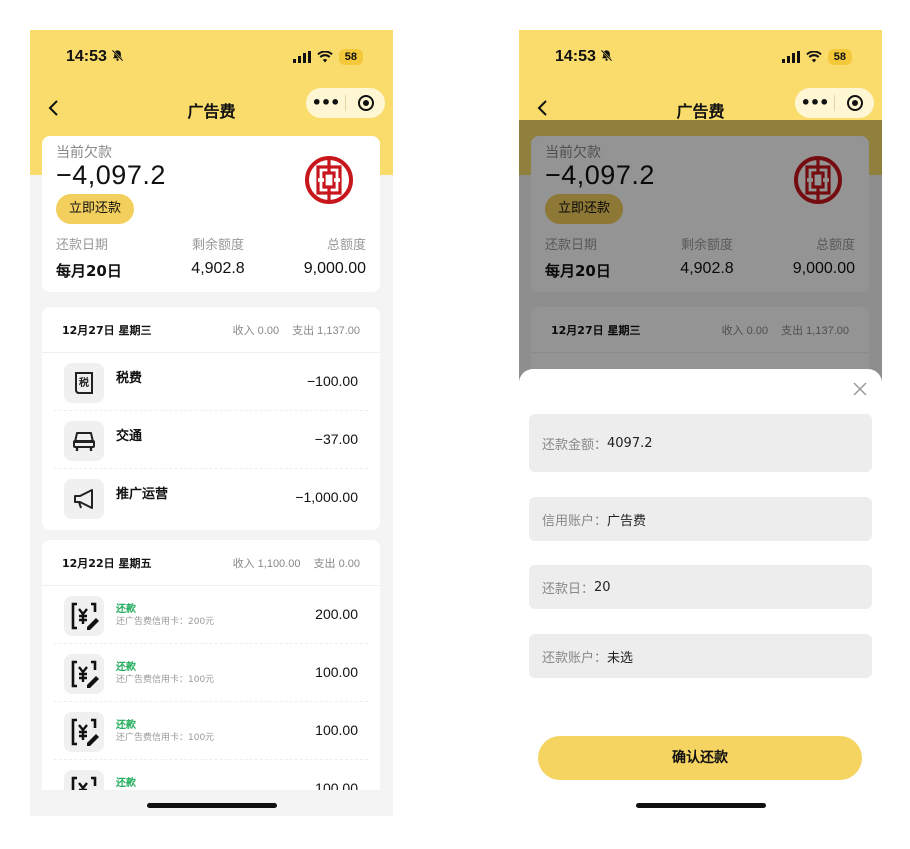 The width and height of the screenshot is (910, 849). Describe the element at coordinates (107, 330) in the screenshot. I see `group-date: 12月27日 星期三` at that location.